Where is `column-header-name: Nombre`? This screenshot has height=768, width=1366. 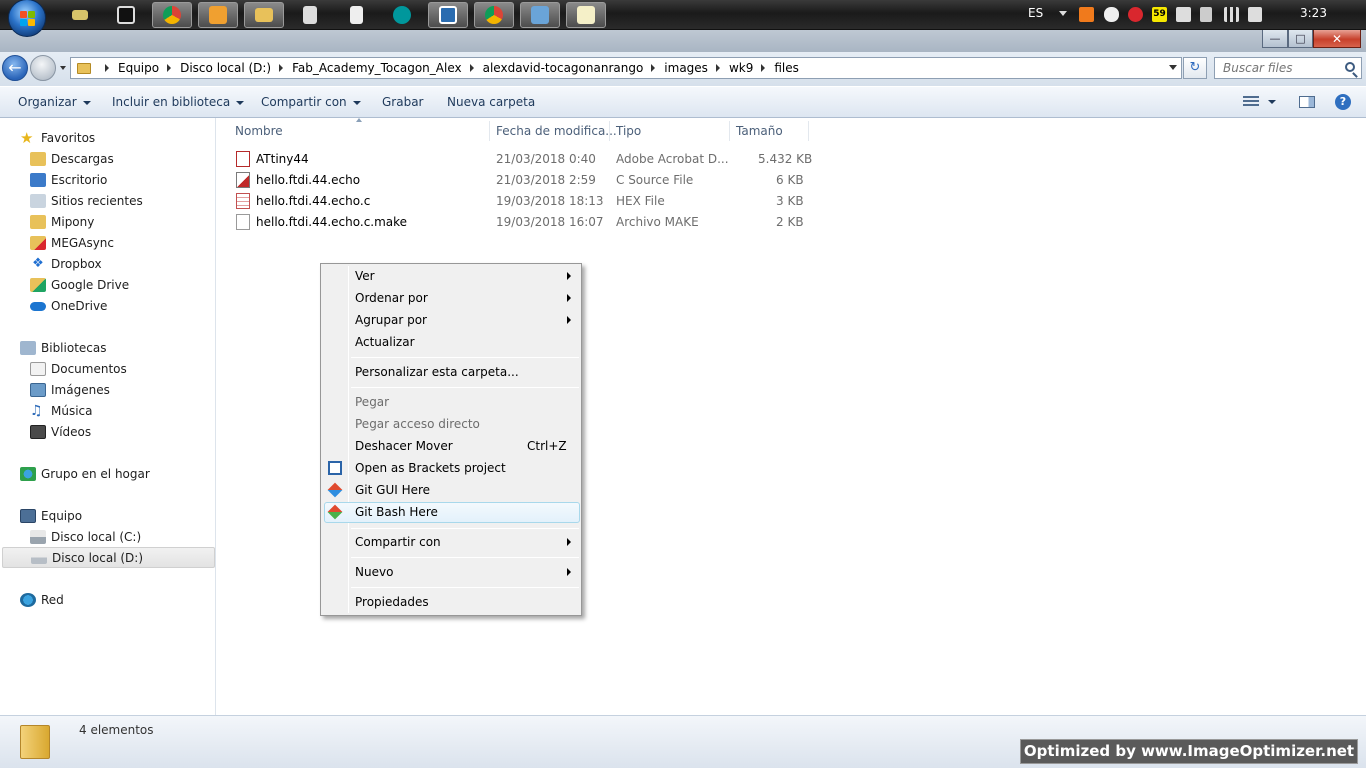 column-header-name: Nombre is located at coordinates (259, 132).